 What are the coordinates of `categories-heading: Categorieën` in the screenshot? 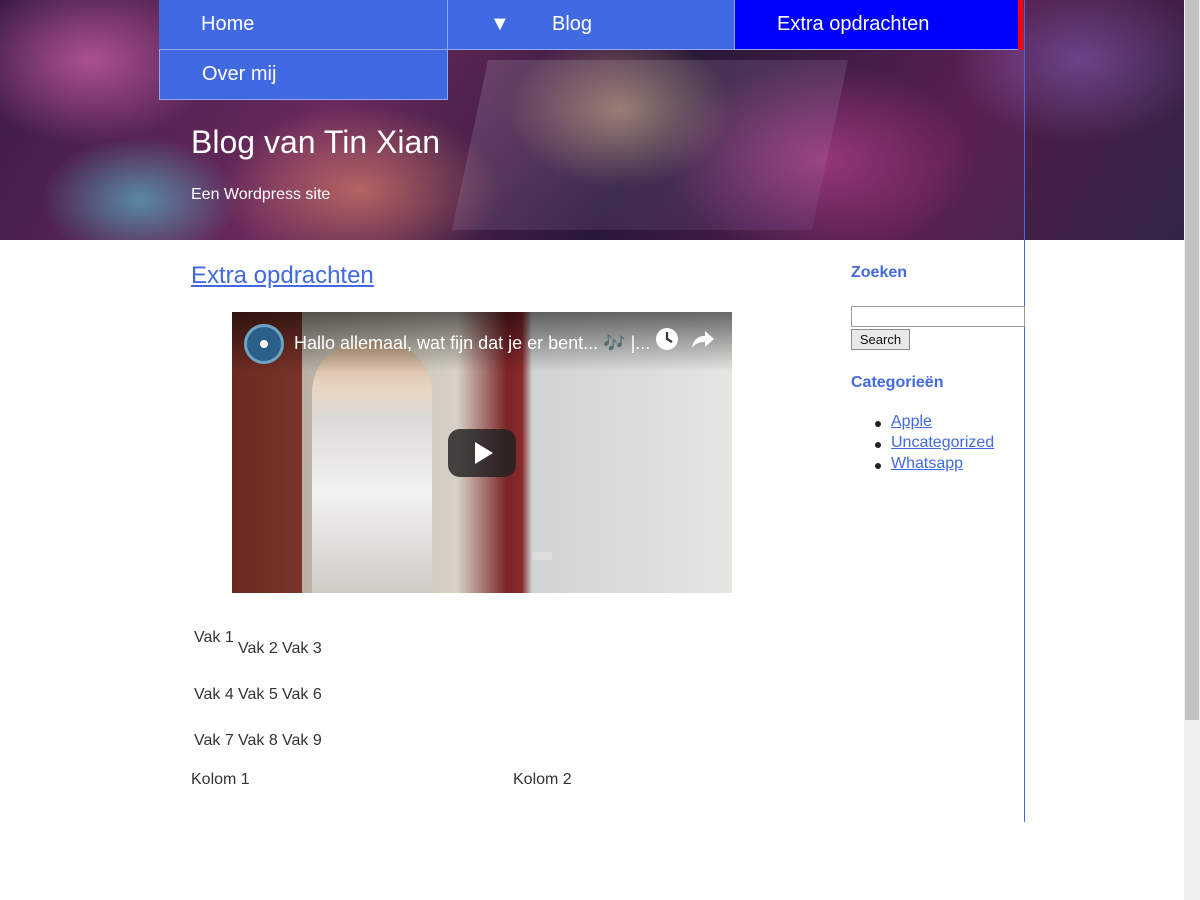 It's located at (897, 382).